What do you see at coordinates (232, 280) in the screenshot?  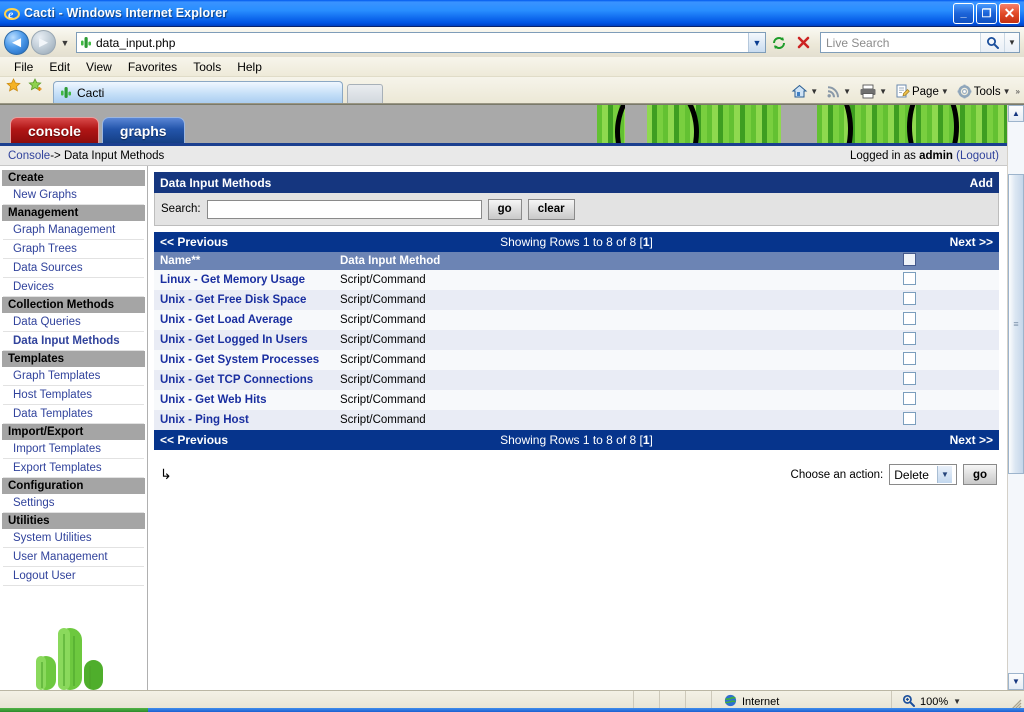 I see `row-name-link: Linux - Get Memory Usage` at bounding box center [232, 280].